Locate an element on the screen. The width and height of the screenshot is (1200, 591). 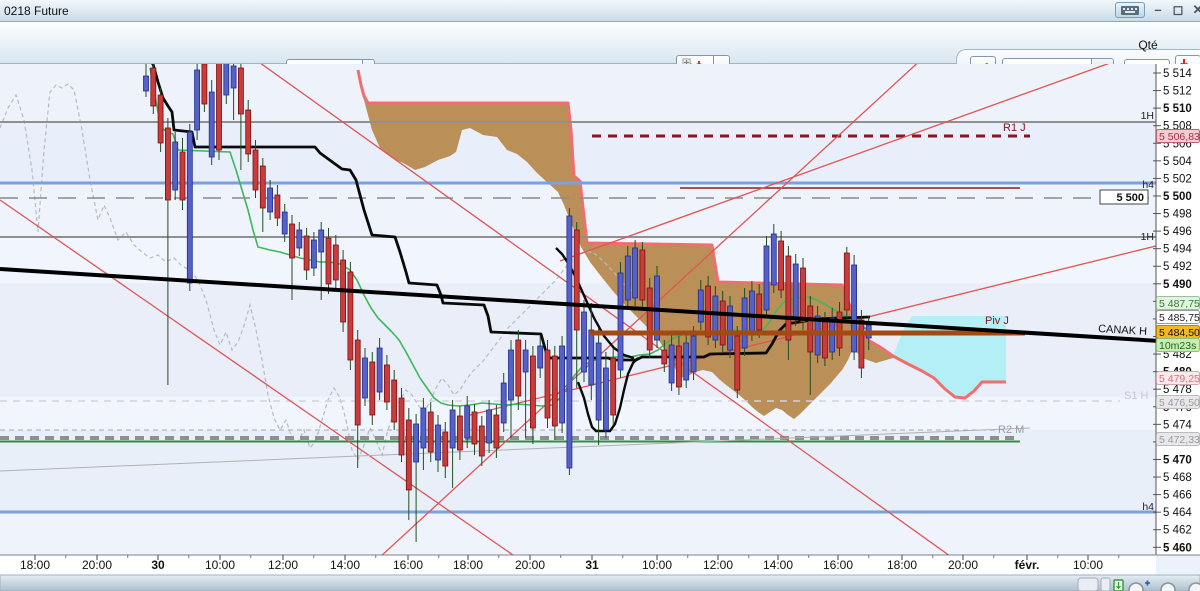
y-tick-label: 5 490 is located at coordinates (1177, 285).